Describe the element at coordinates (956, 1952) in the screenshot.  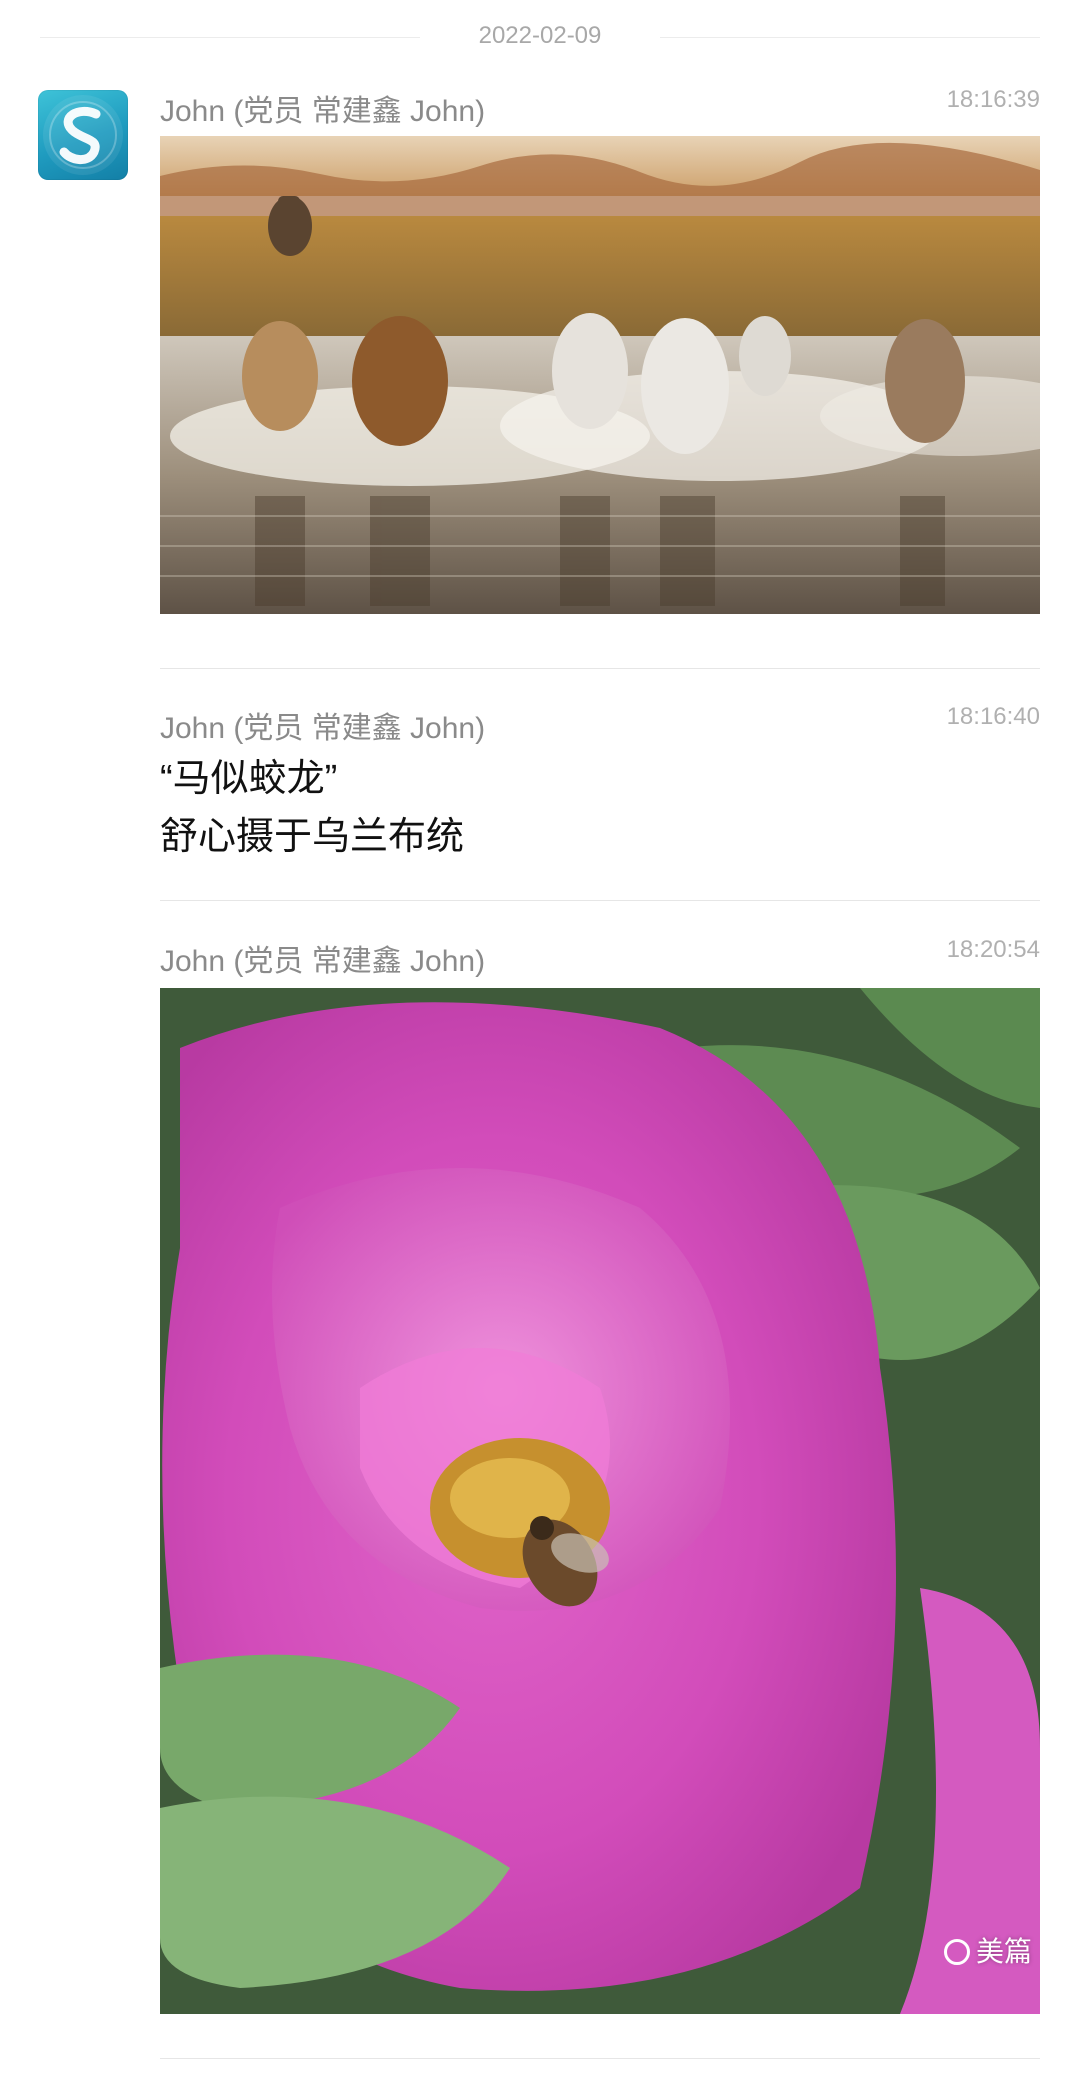
I see `meipian-logo-icon` at that location.